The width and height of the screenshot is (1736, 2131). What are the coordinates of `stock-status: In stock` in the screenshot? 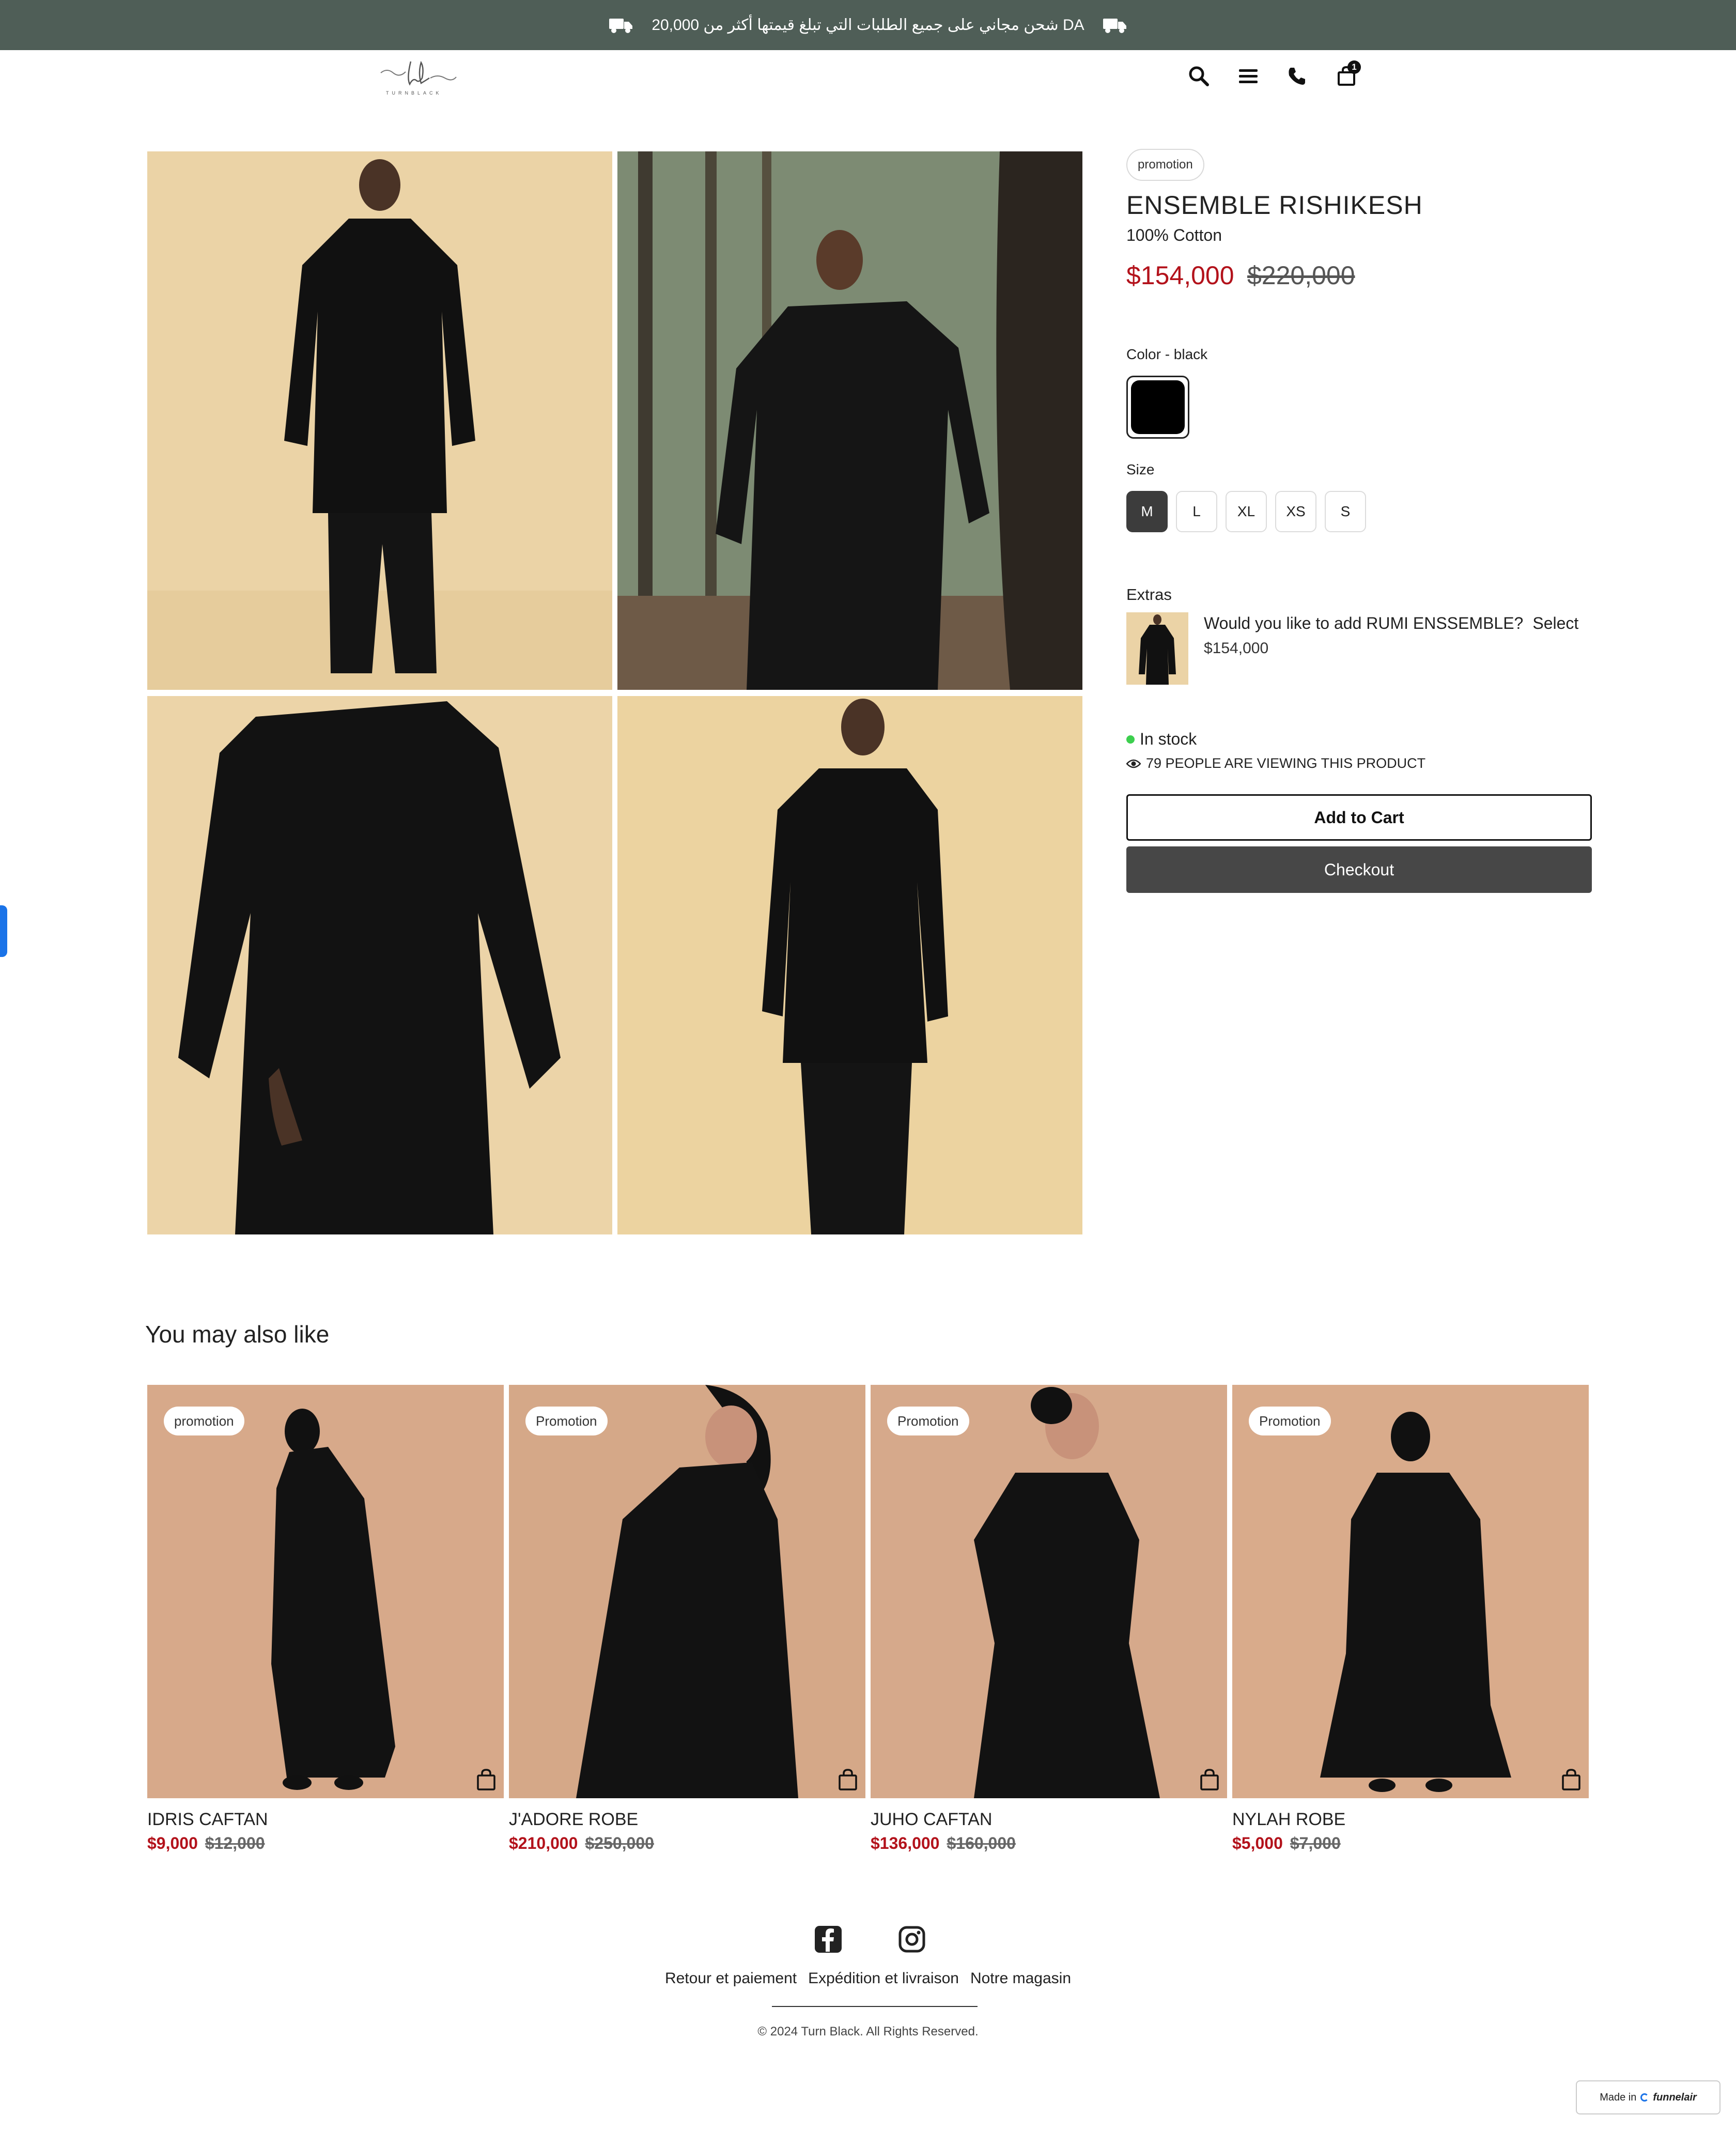 It's located at (1161, 739).